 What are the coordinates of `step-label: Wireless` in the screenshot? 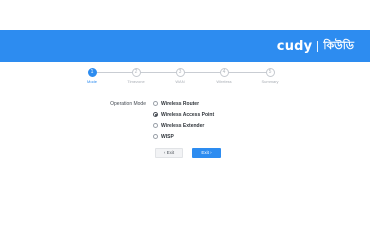 It's located at (224, 81).